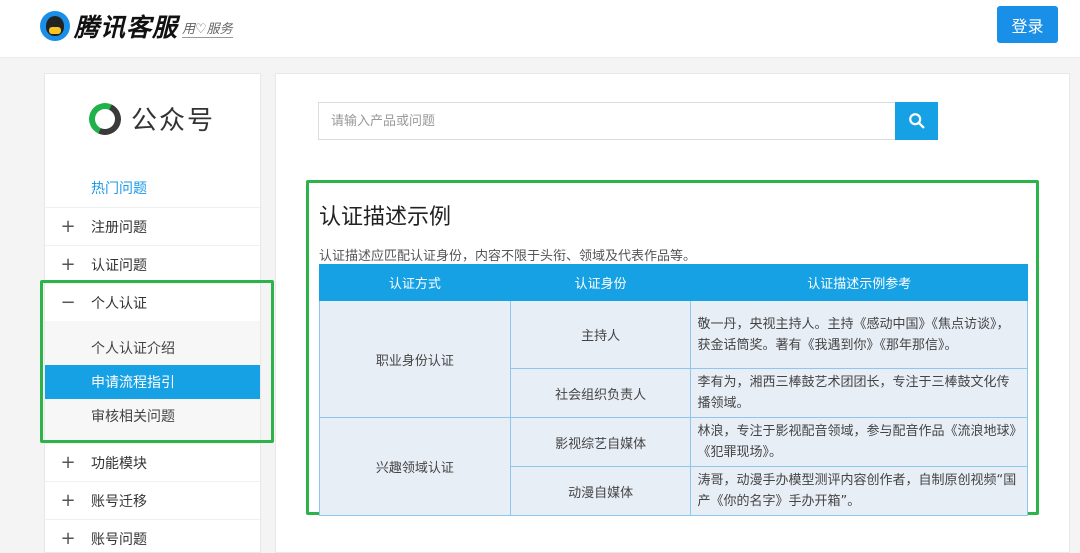  Describe the element at coordinates (119, 463) in the screenshot. I see `sidebar-item-label: 功能模块` at that location.